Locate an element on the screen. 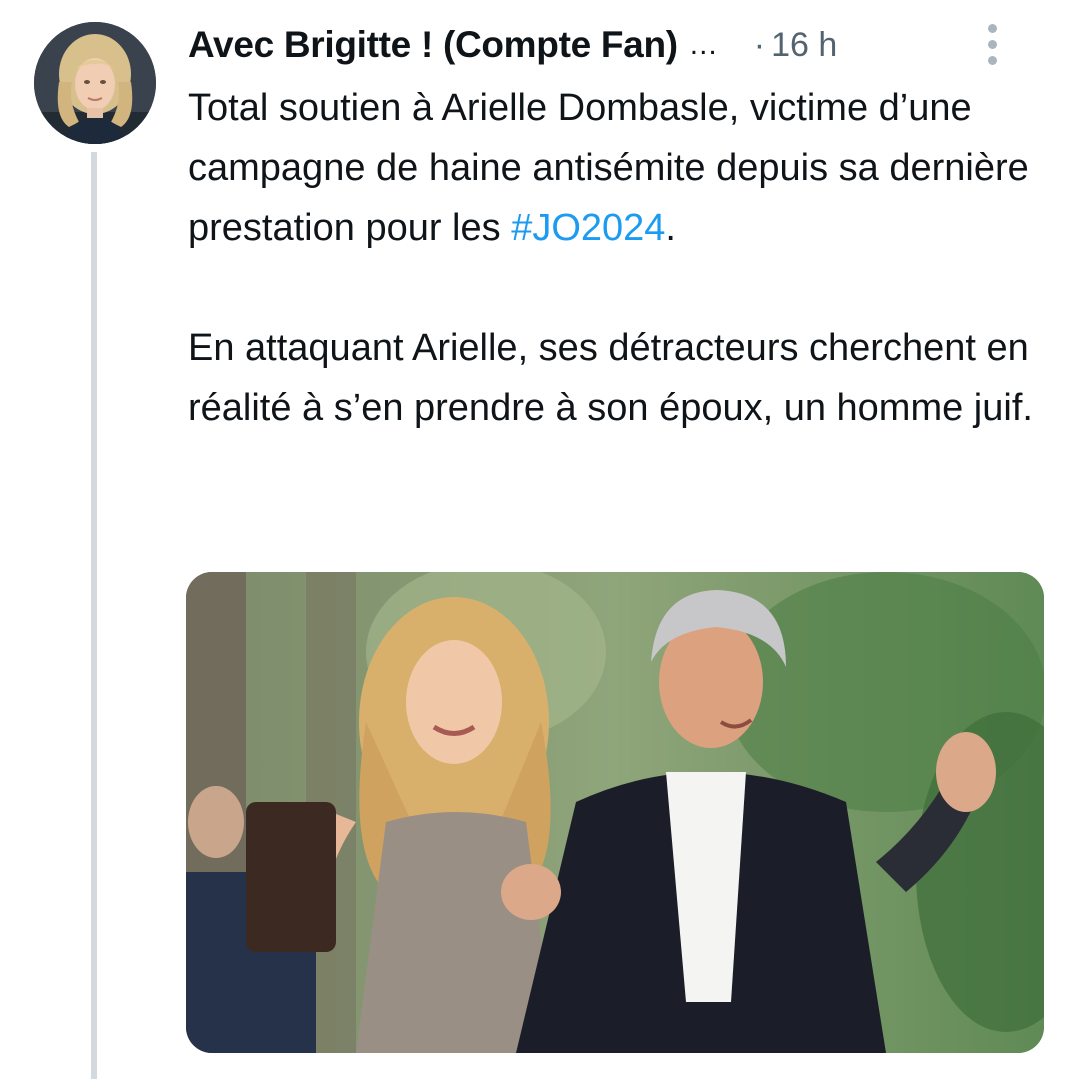  timestamp: 16 h is located at coordinates (804, 45).